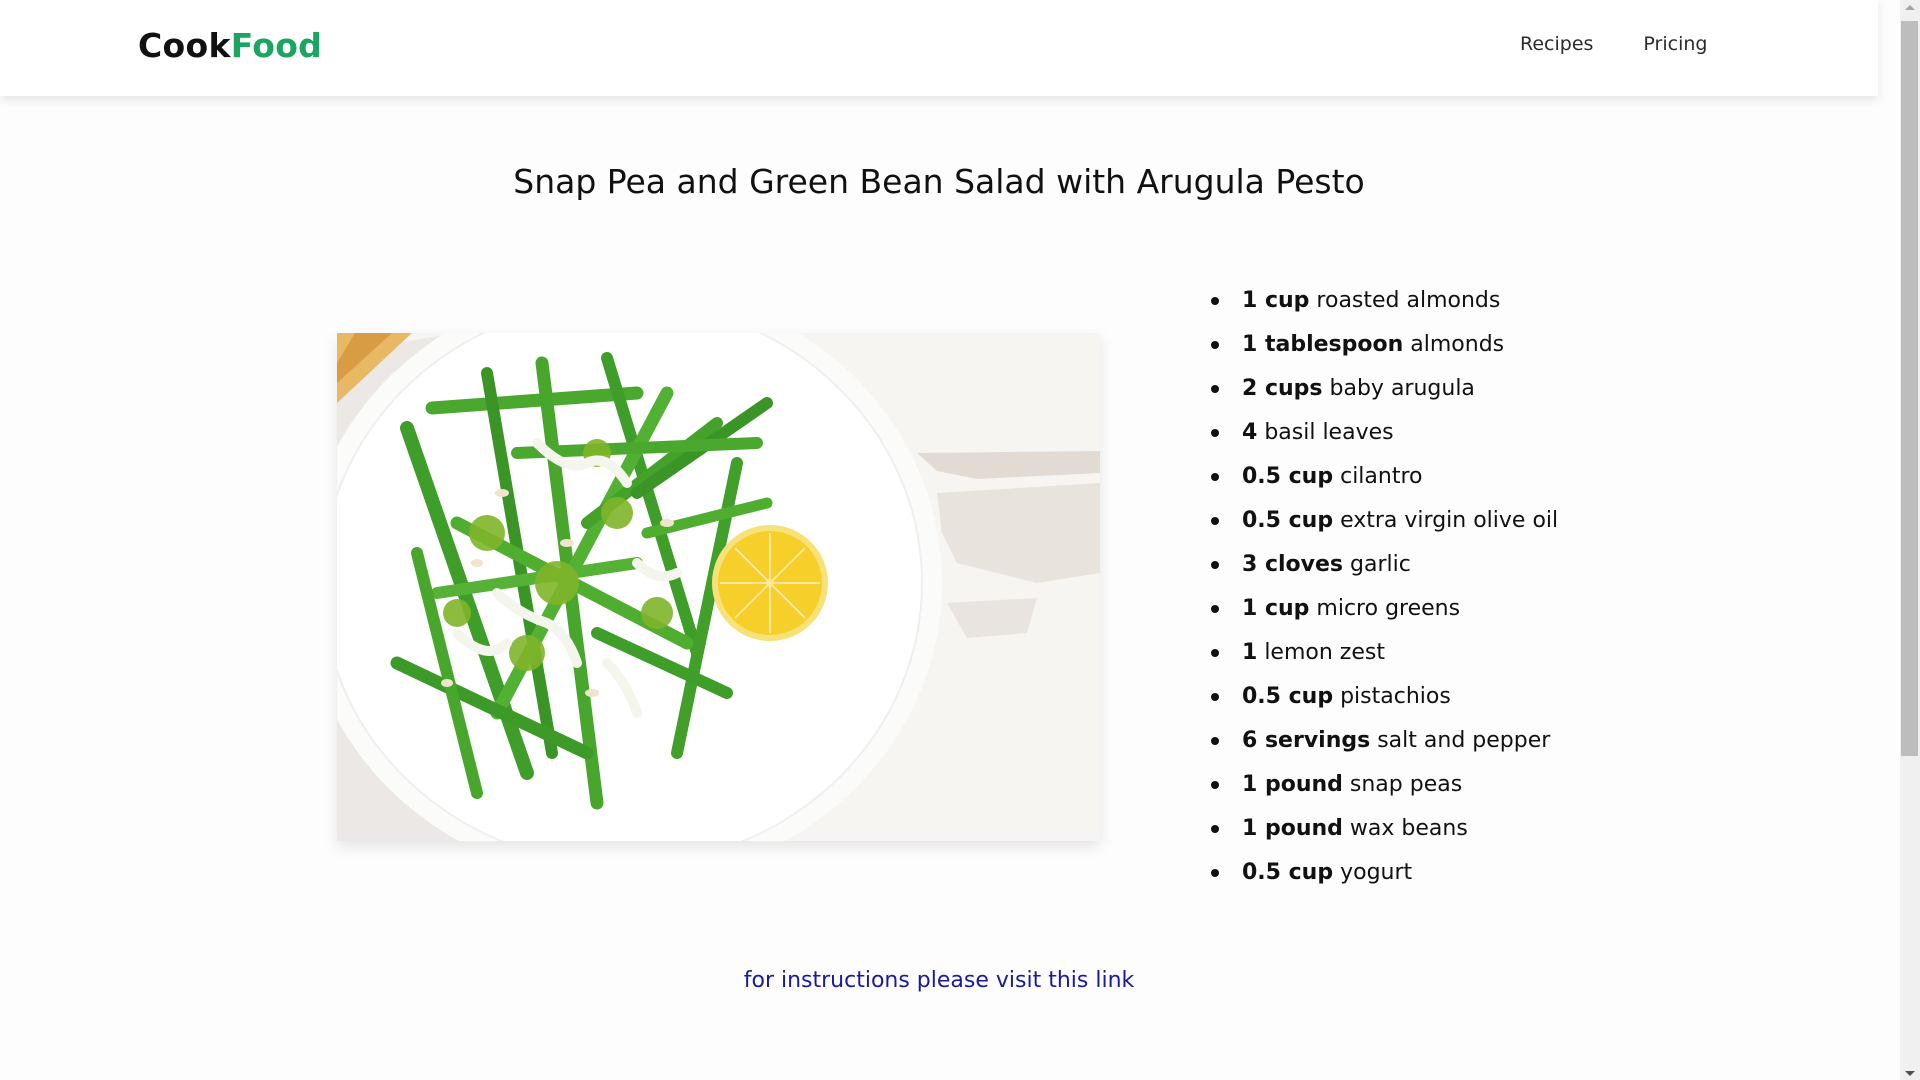 Image resolution: width=1920 pixels, height=1080 pixels. I want to click on scrollbar-thumb, so click(1909, 388).